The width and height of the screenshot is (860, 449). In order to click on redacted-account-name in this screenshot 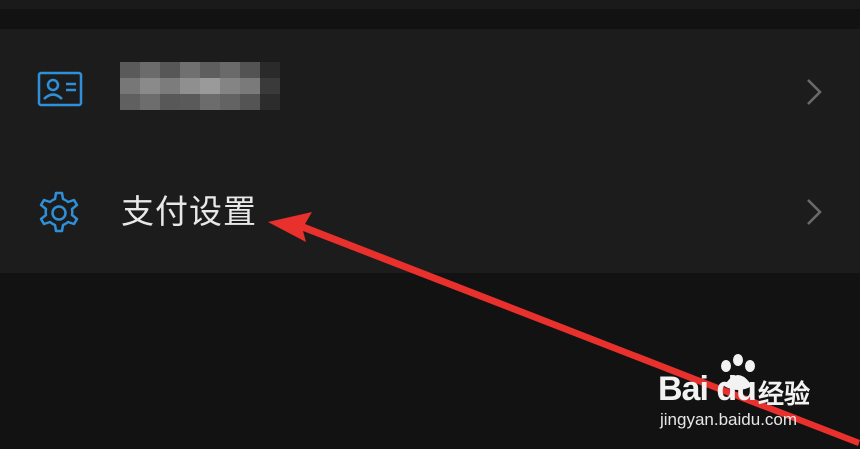, I will do `click(200, 87)`.